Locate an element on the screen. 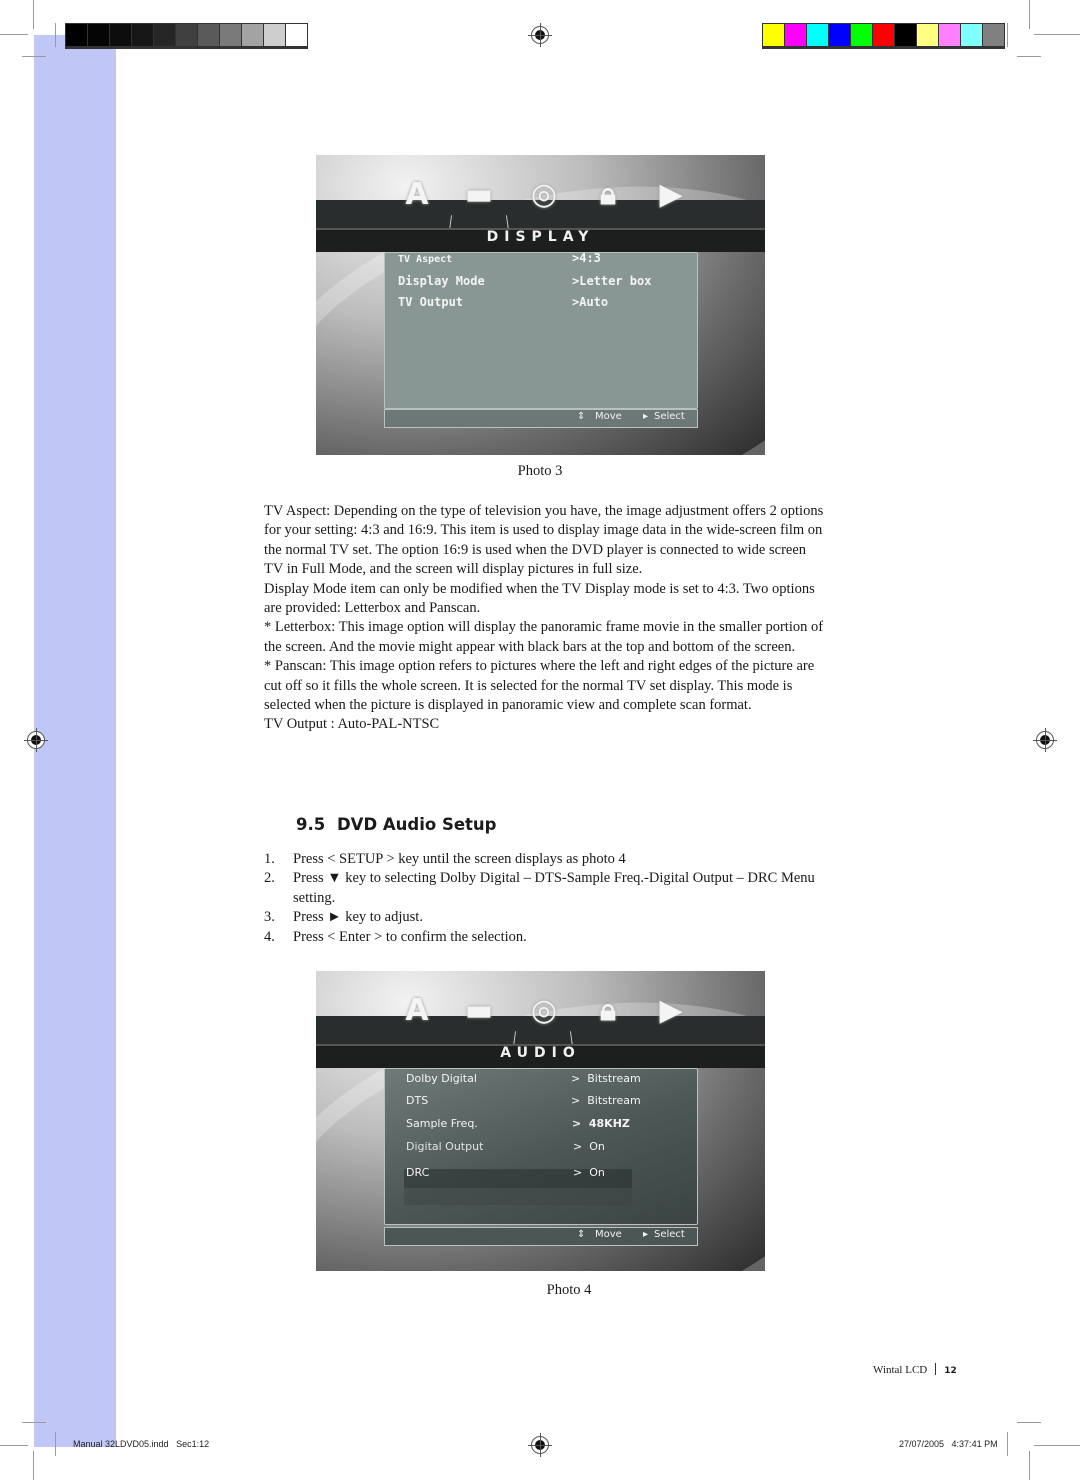 The height and width of the screenshot is (1480, 1080). grayscale-bar is located at coordinates (186, 36).